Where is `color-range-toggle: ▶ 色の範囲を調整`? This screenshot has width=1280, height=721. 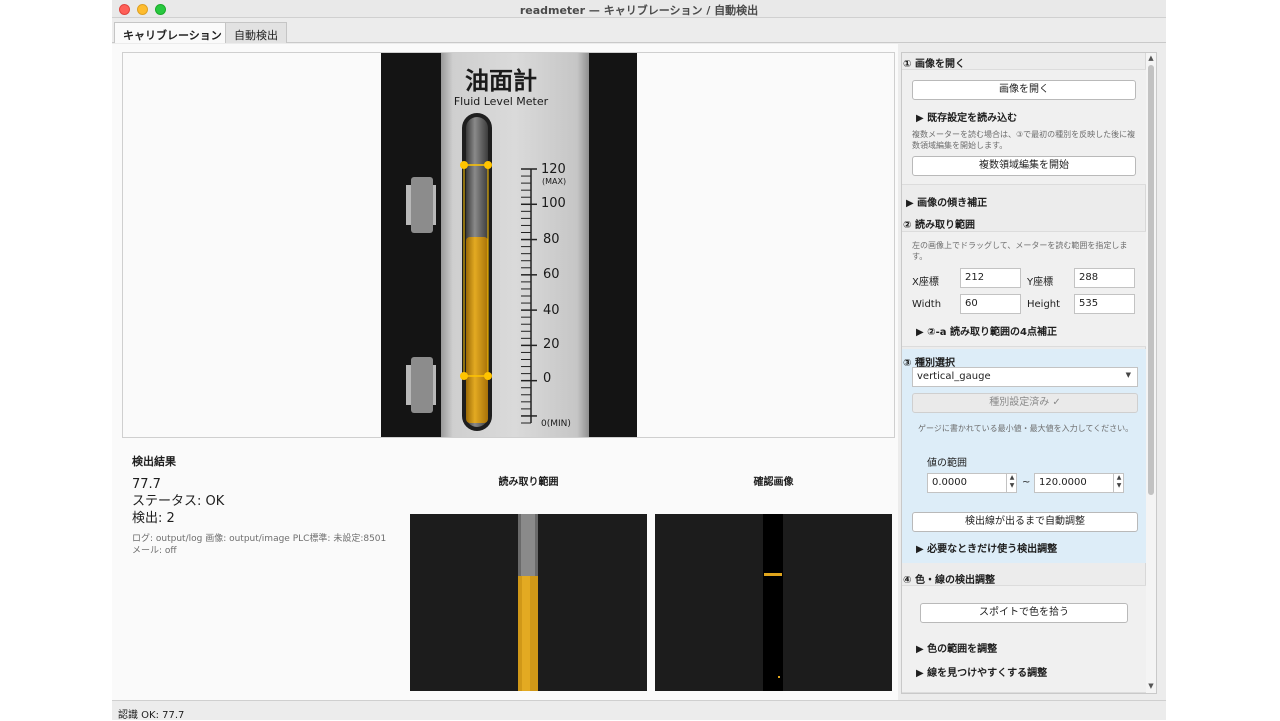
color-range-toggle: ▶ 色の範囲を調整 is located at coordinates (956, 647).